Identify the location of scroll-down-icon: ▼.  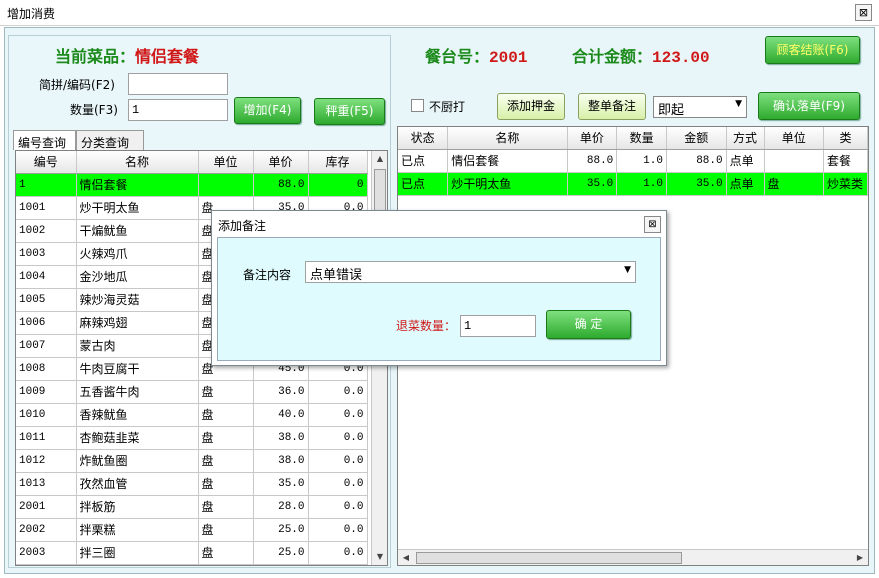
(379, 557).